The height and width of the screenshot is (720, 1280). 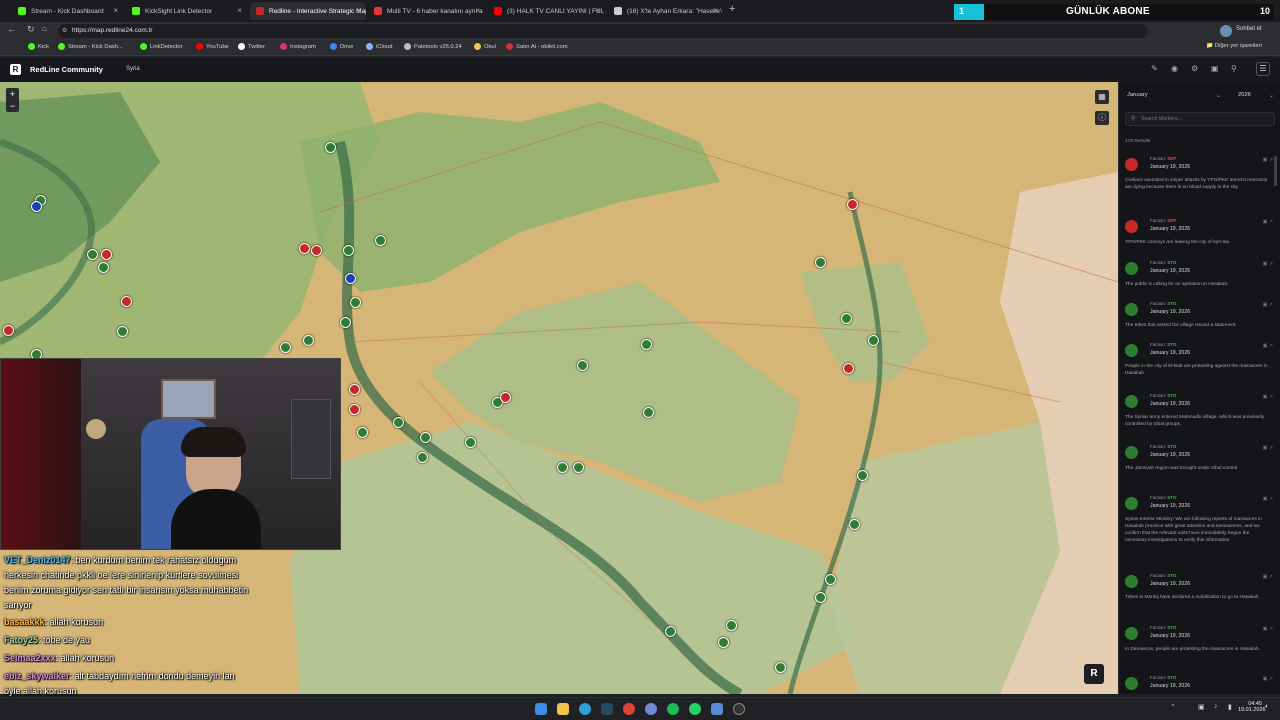 What do you see at coordinates (24, 622) in the screenshot?
I see `chat-username: basaakkk` at bounding box center [24, 622].